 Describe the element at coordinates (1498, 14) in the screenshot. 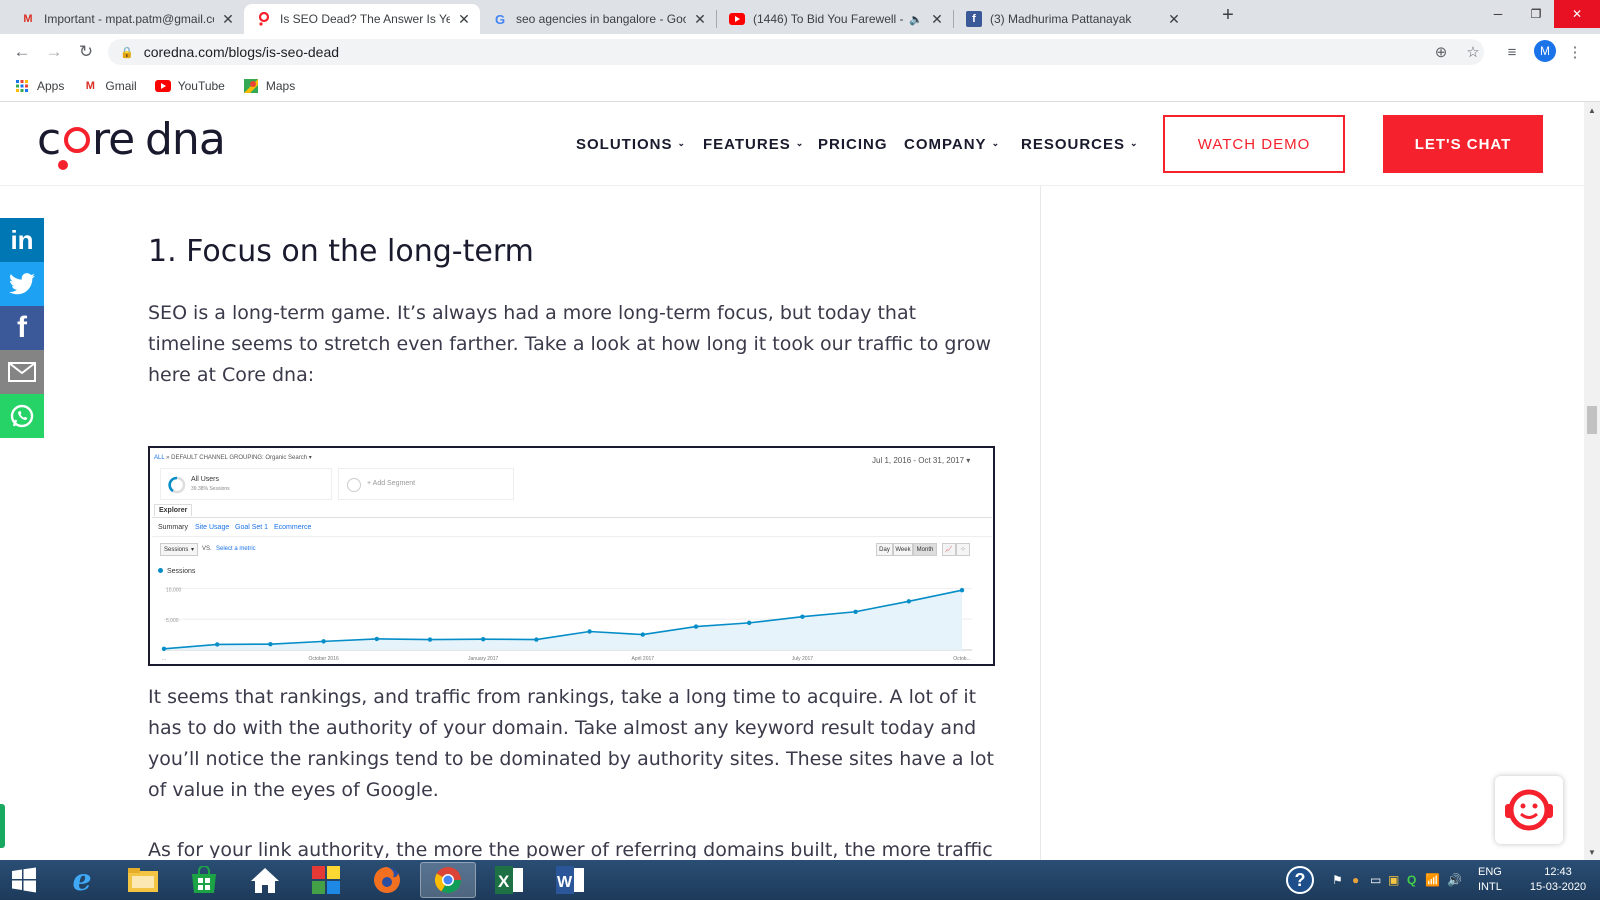

I see `minimize-button: ─` at that location.